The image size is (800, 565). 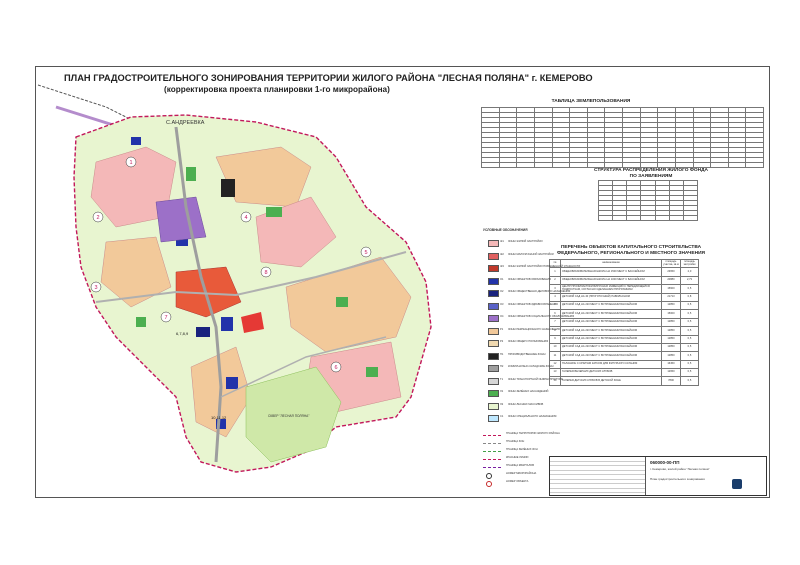 What do you see at coordinates (689, 272) in the screenshot?
I see `objects-cell-b: 2,0` at bounding box center [689, 272].